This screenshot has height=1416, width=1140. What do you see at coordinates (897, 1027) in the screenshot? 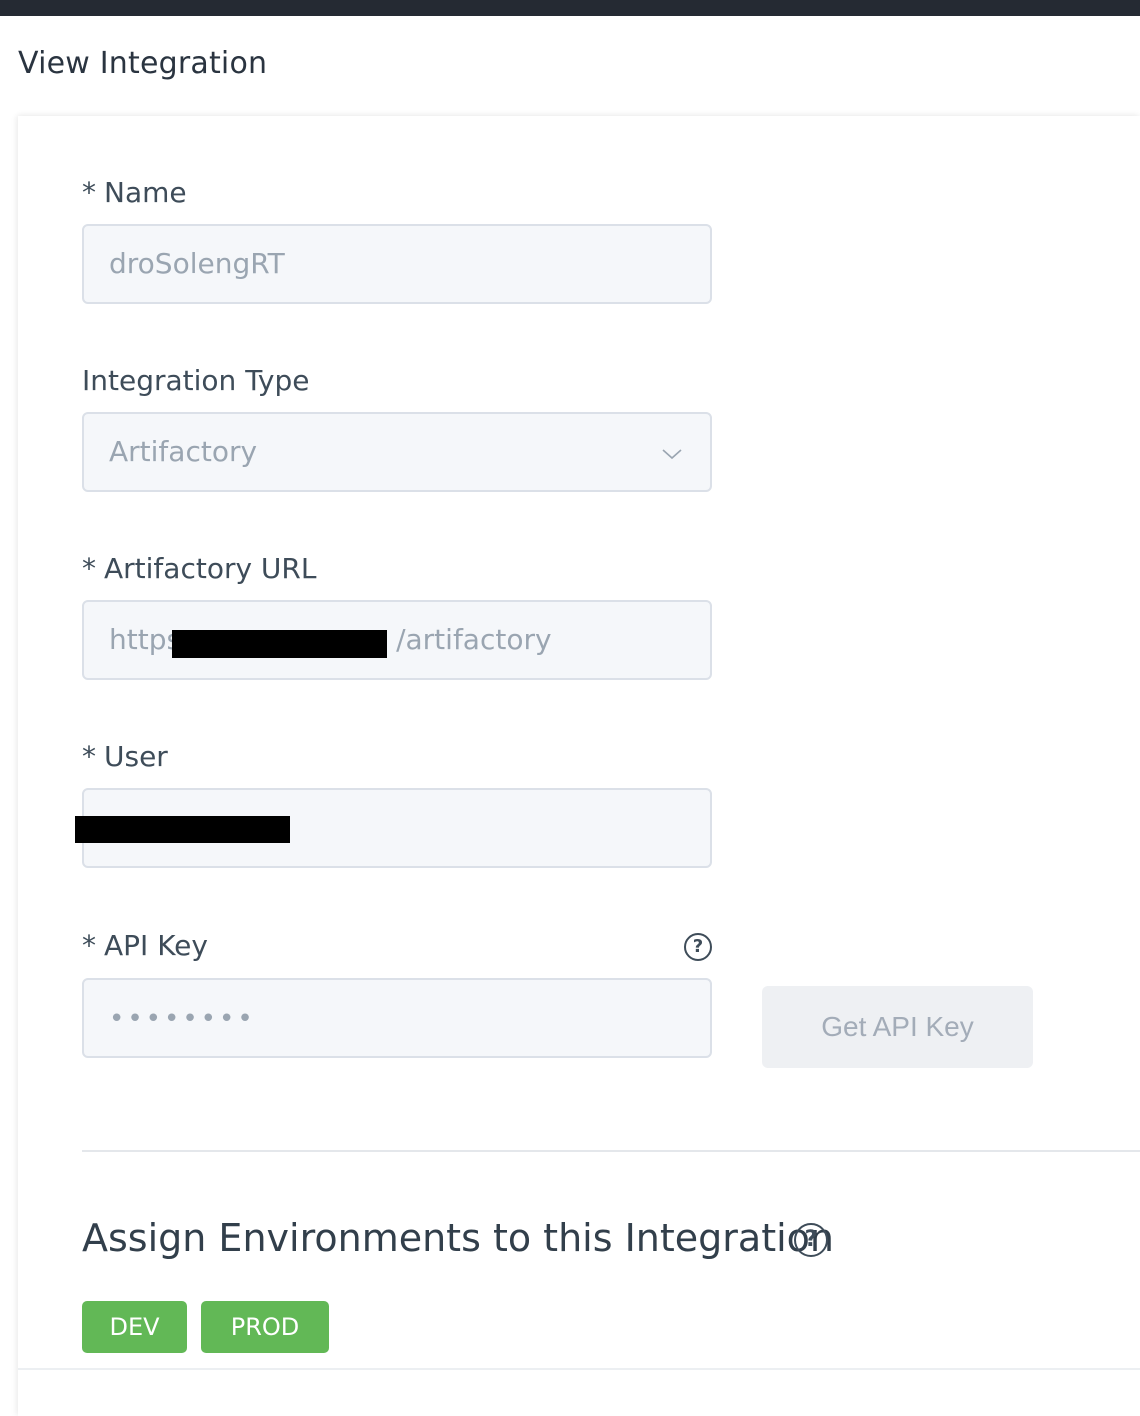
I see `get-api-key-button: Get API Key` at bounding box center [897, 1027].